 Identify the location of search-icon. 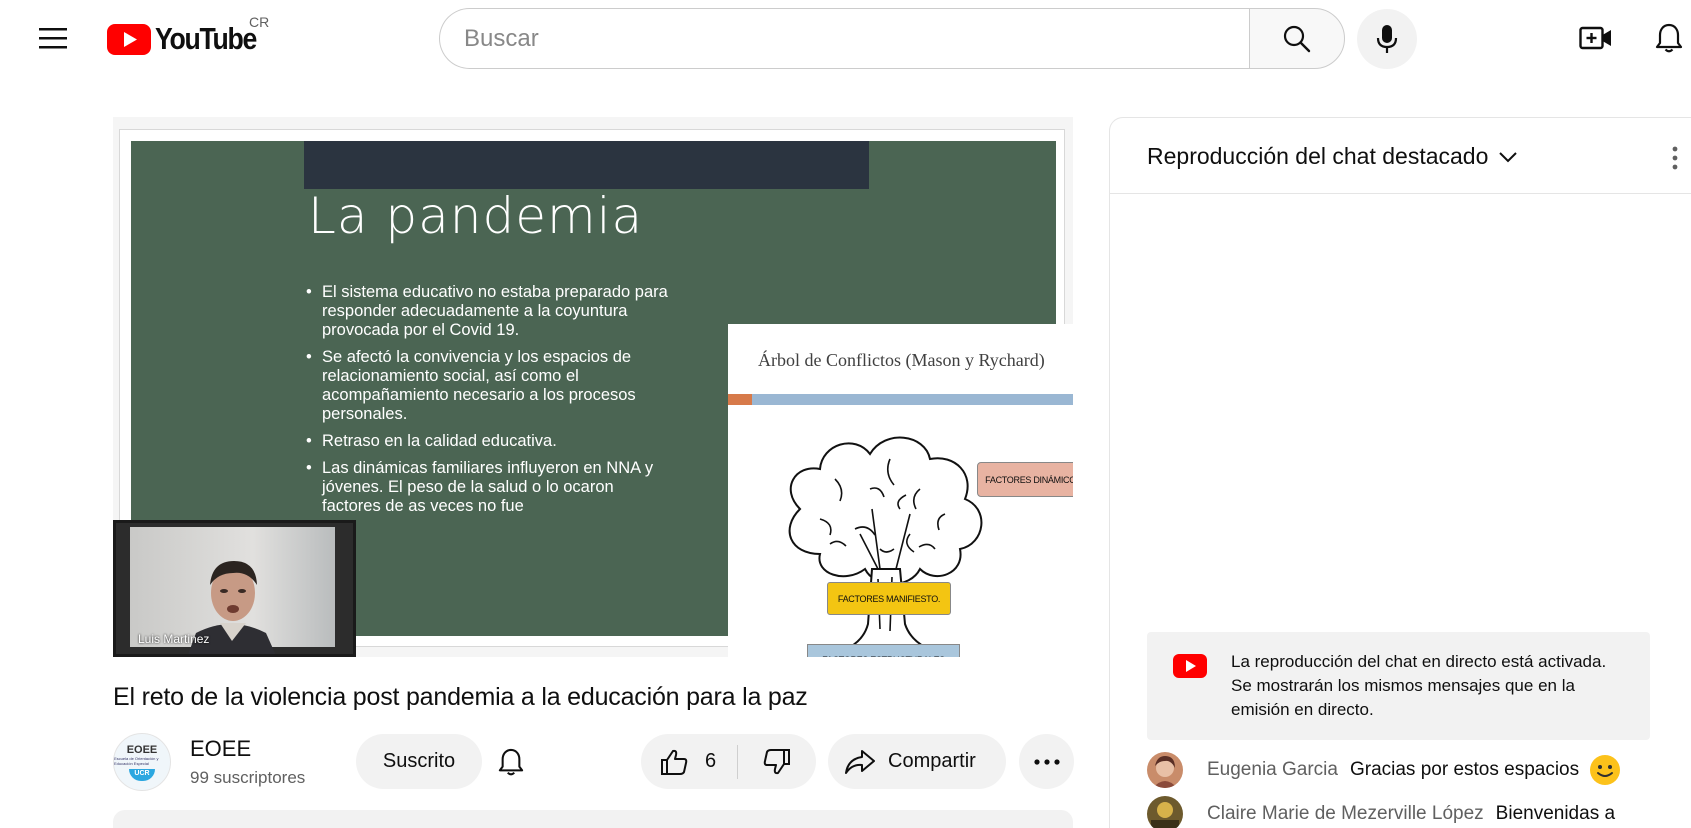
(1297, 38).